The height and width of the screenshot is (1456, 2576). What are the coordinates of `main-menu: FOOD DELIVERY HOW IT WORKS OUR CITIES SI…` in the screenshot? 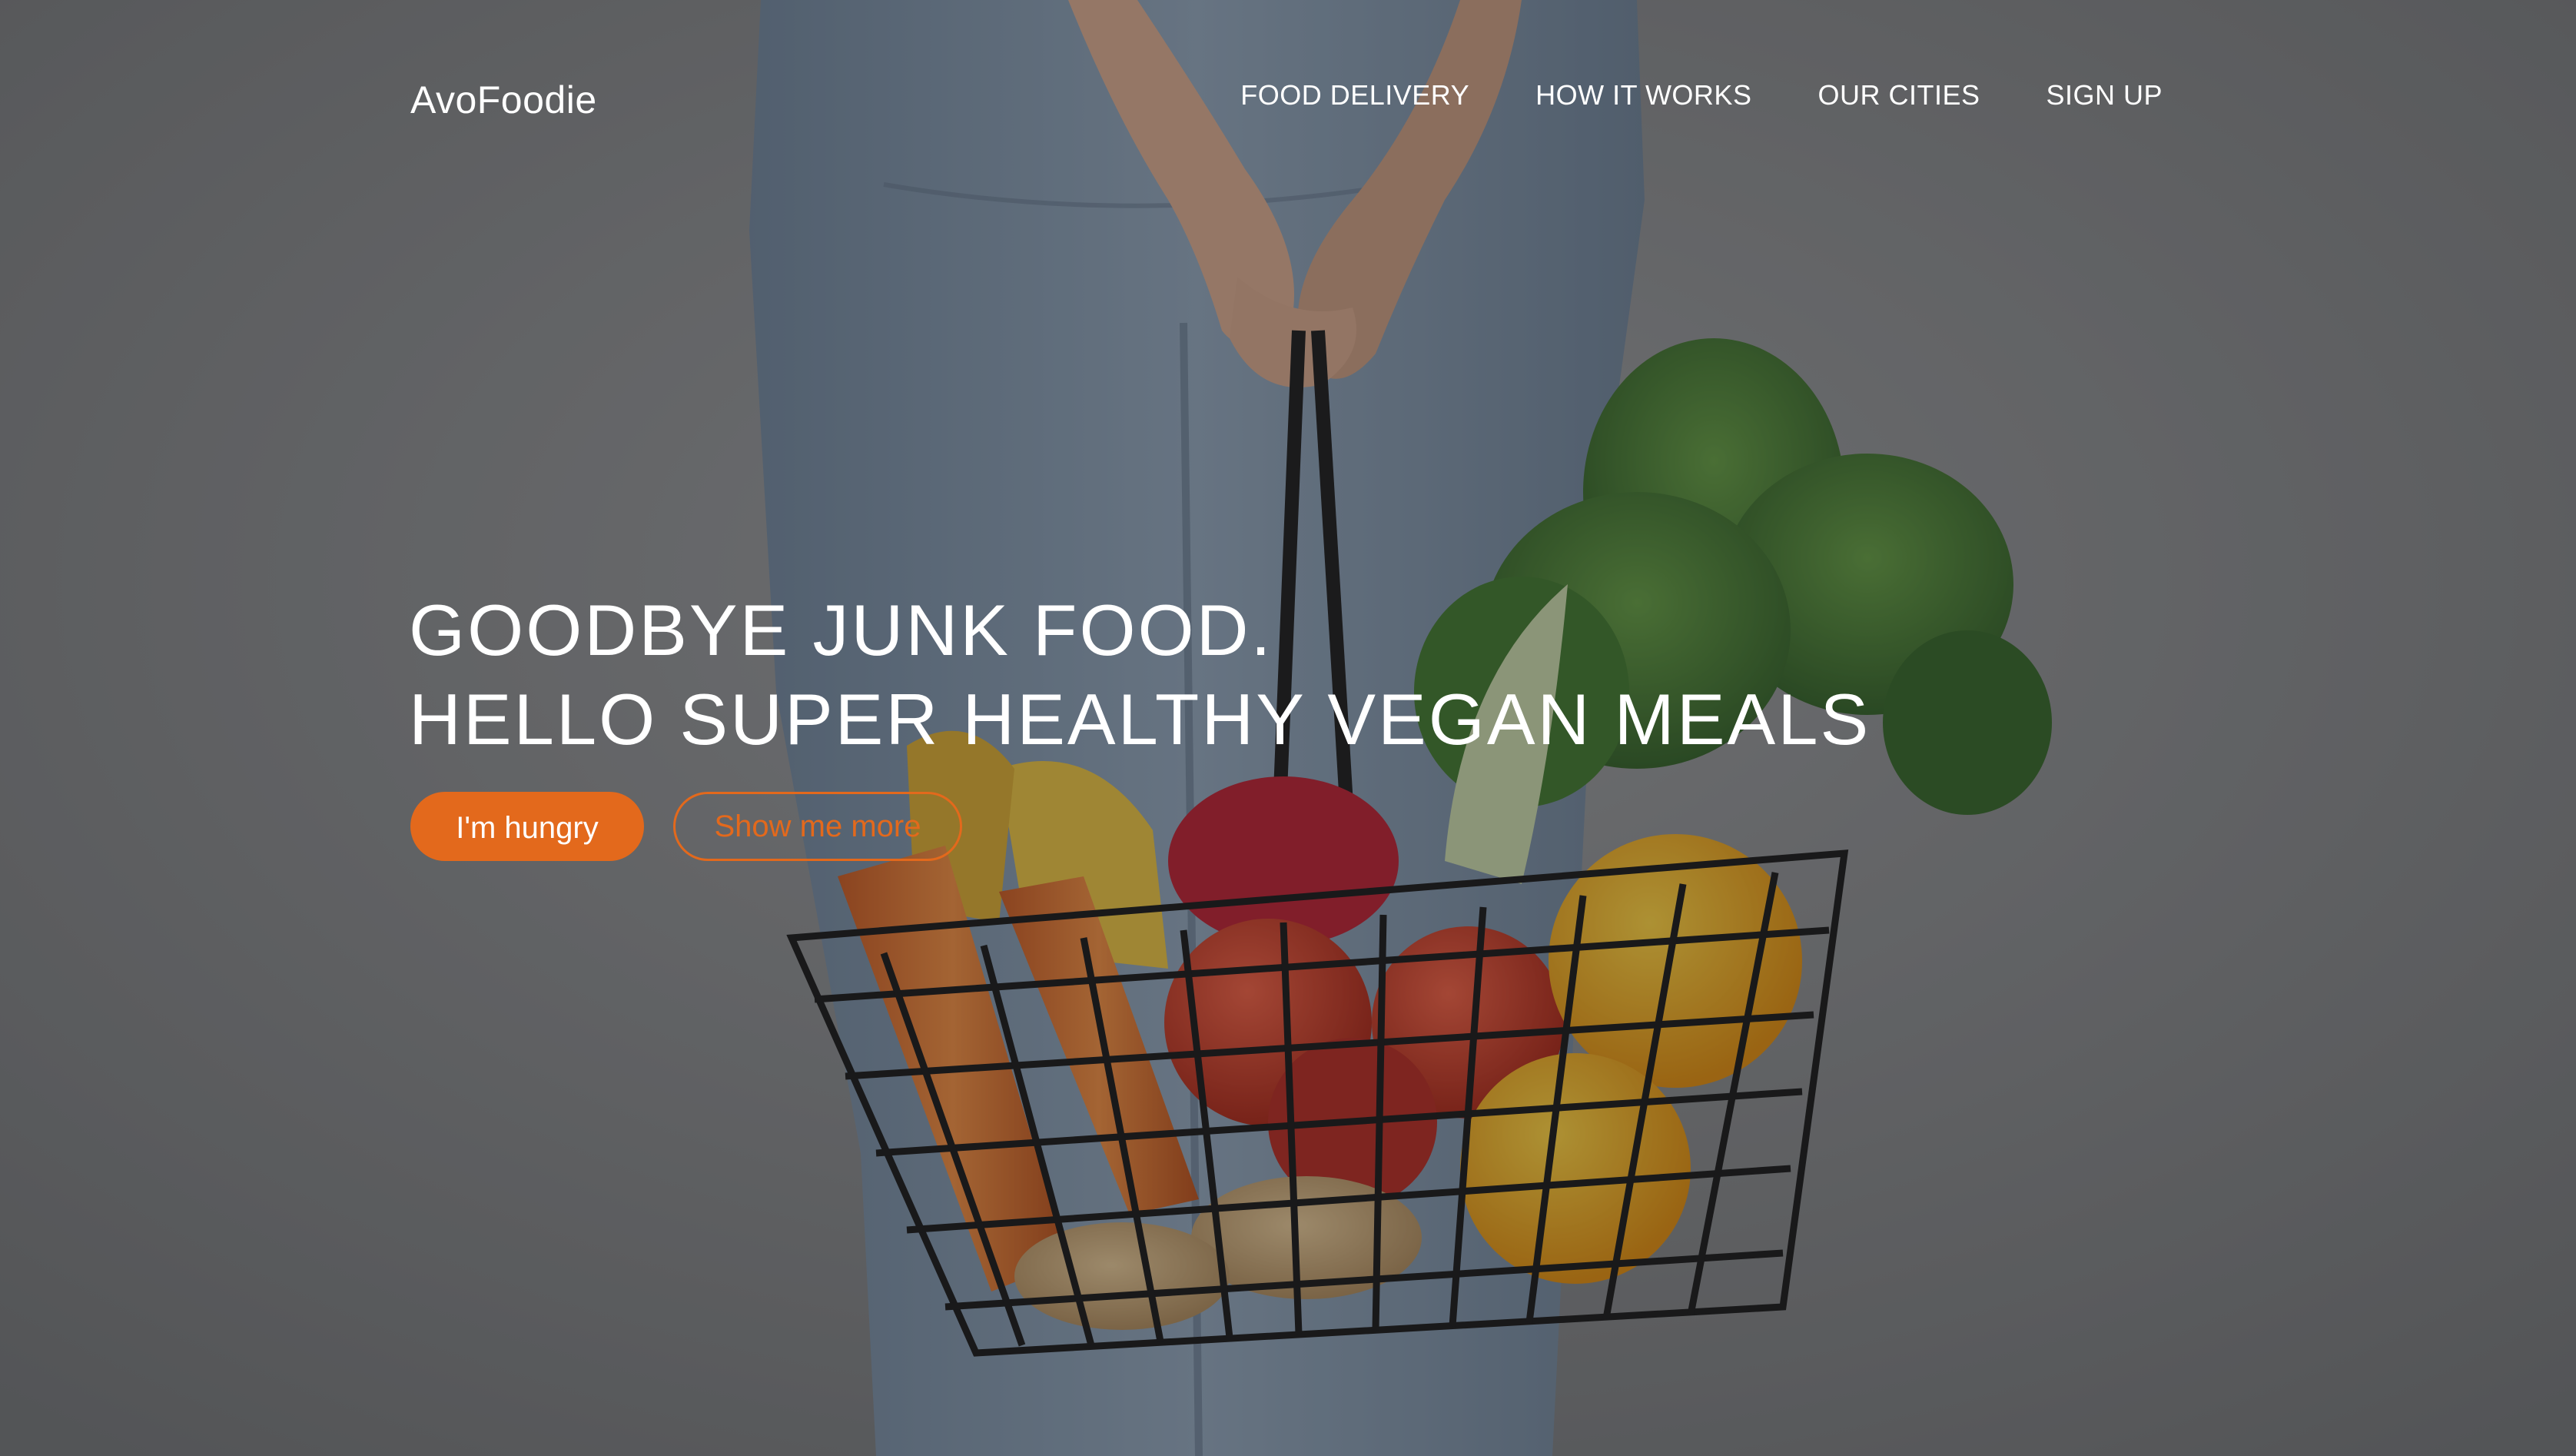 It's located at (1702, 95).